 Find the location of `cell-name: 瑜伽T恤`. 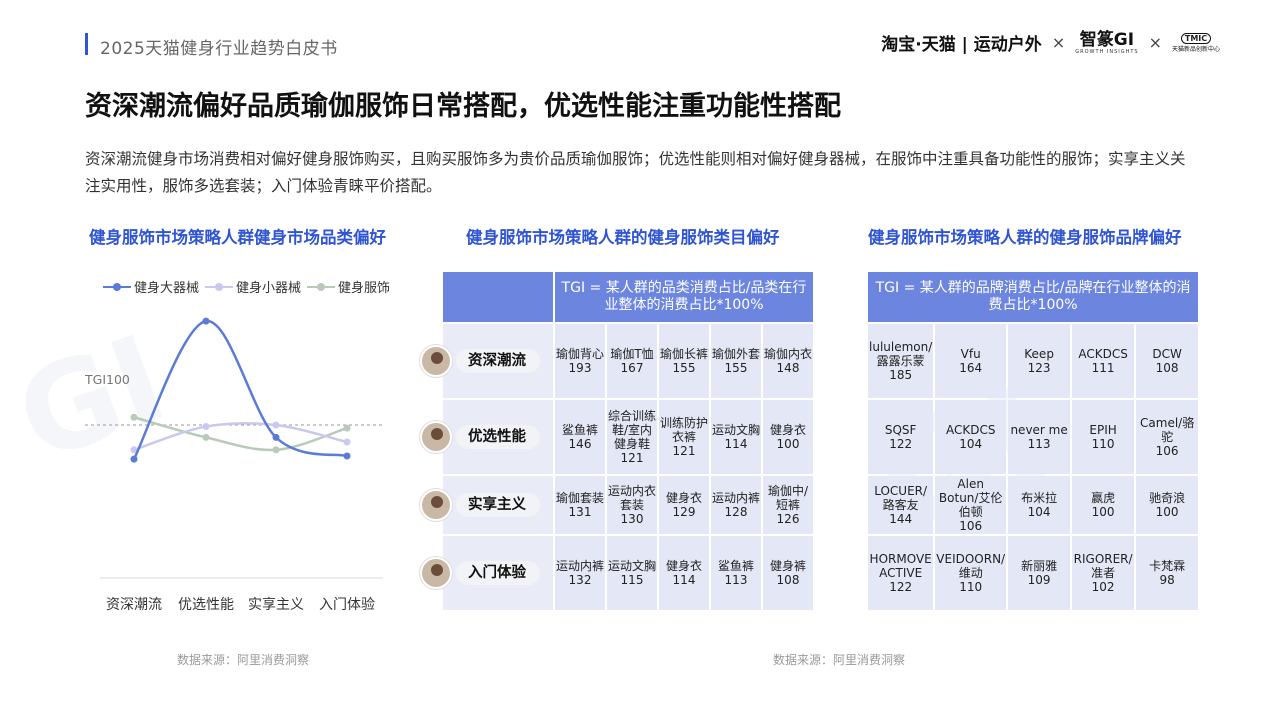

cell-name: 瑜伽T恤 is located at coordinates (632, 354).